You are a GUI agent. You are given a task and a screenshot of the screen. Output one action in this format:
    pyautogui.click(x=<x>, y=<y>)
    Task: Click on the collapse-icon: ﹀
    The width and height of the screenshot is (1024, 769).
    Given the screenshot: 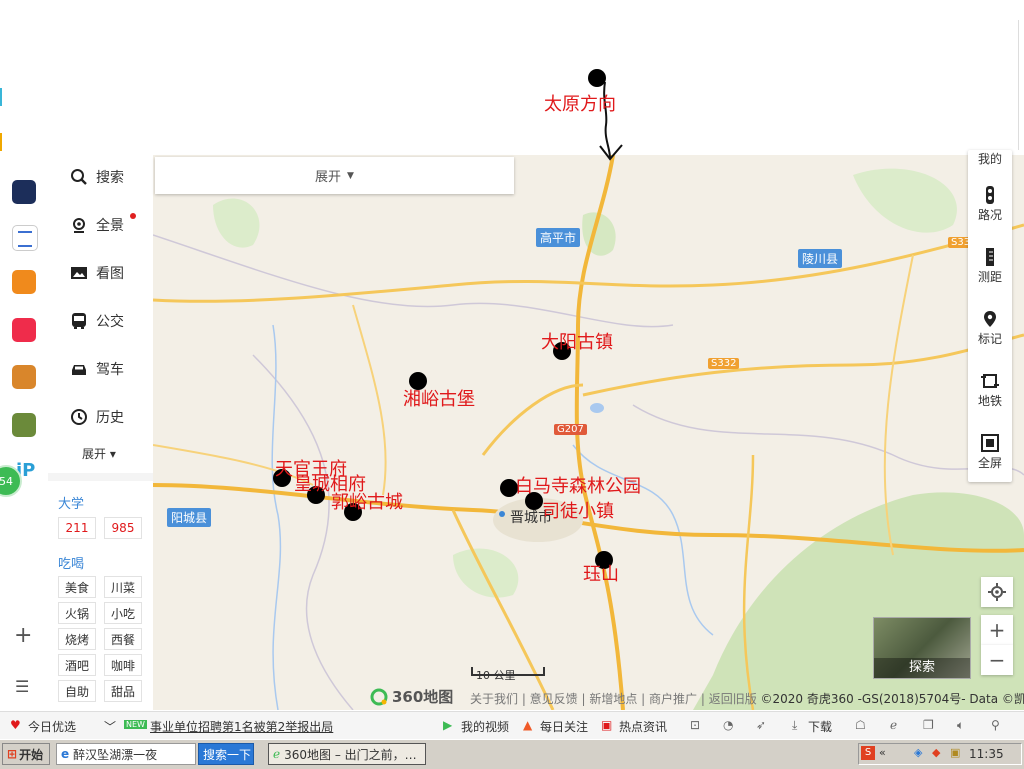 What is the action you would take?
    pyautogui.click(x=110, y=726)
    